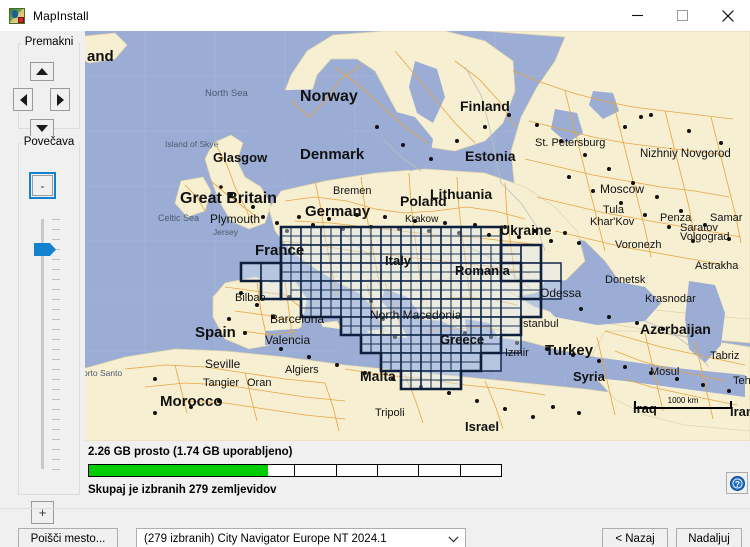 Image resolution: width=750 pixels, height=547 pixels. What do you see at coordinates (329, 96) in the screenshot?
I see `svg-text: Norway` at bounding box center [329, 96].